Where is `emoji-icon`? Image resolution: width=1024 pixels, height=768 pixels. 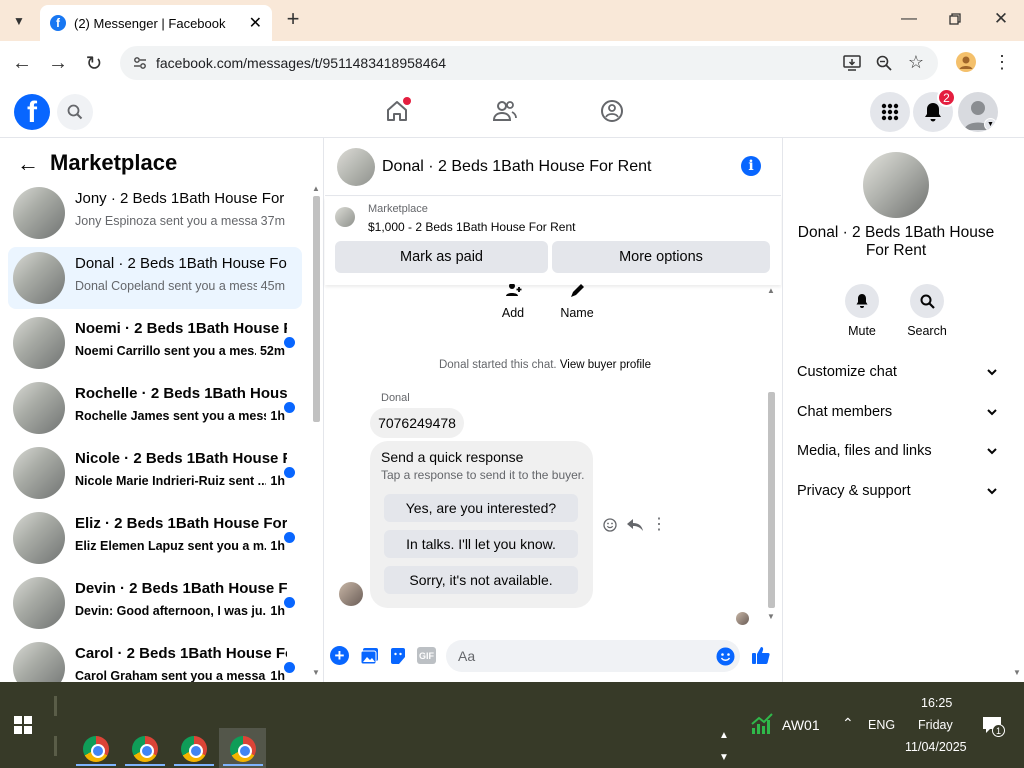
emoji-icon is located at coordinates (725, 656).